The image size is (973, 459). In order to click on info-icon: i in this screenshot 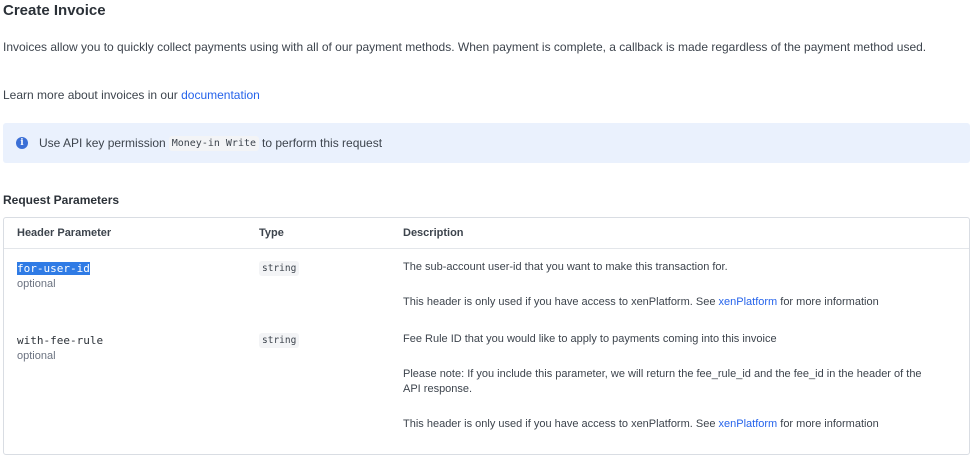, I will do `click(22, 143)`.